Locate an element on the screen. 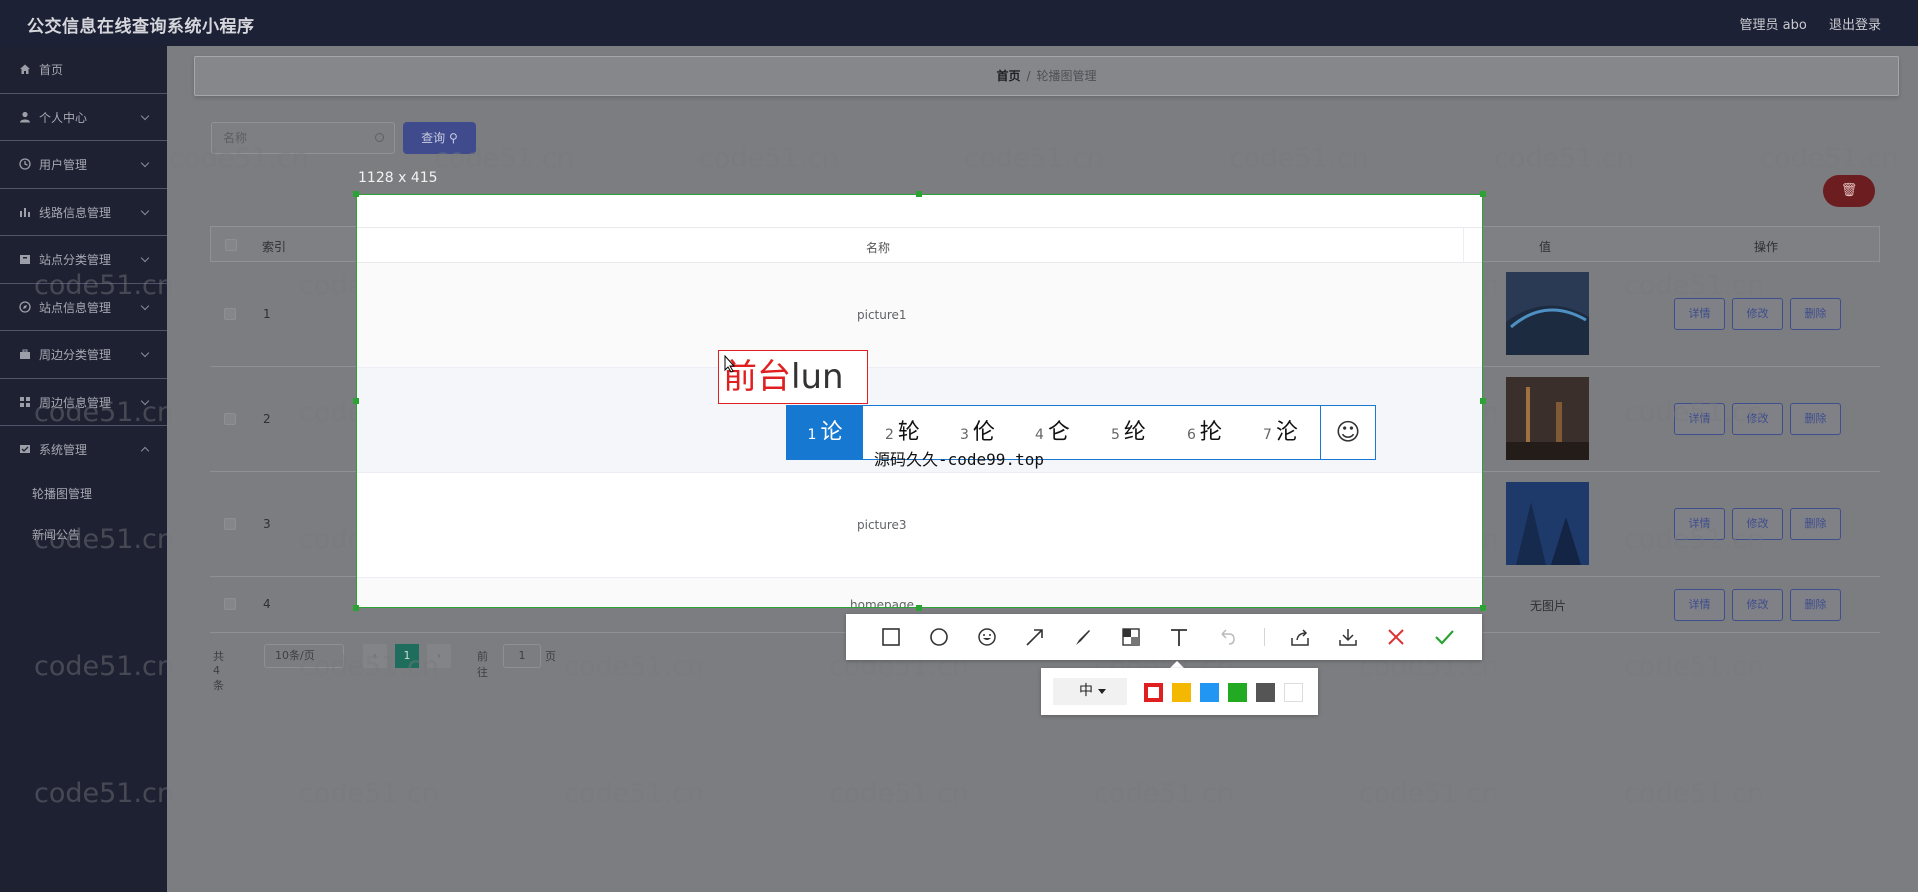  row-name: picture1 is located at coordinates (882, 315).